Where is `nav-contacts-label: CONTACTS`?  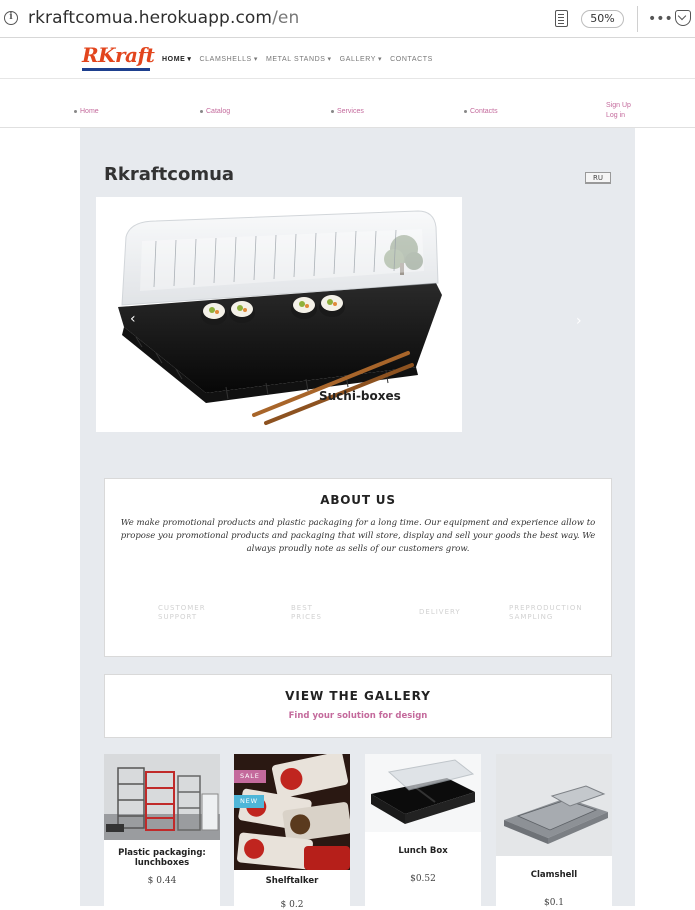 nav-contacts-label: CONTACTS is located at coordinates (411, 59).